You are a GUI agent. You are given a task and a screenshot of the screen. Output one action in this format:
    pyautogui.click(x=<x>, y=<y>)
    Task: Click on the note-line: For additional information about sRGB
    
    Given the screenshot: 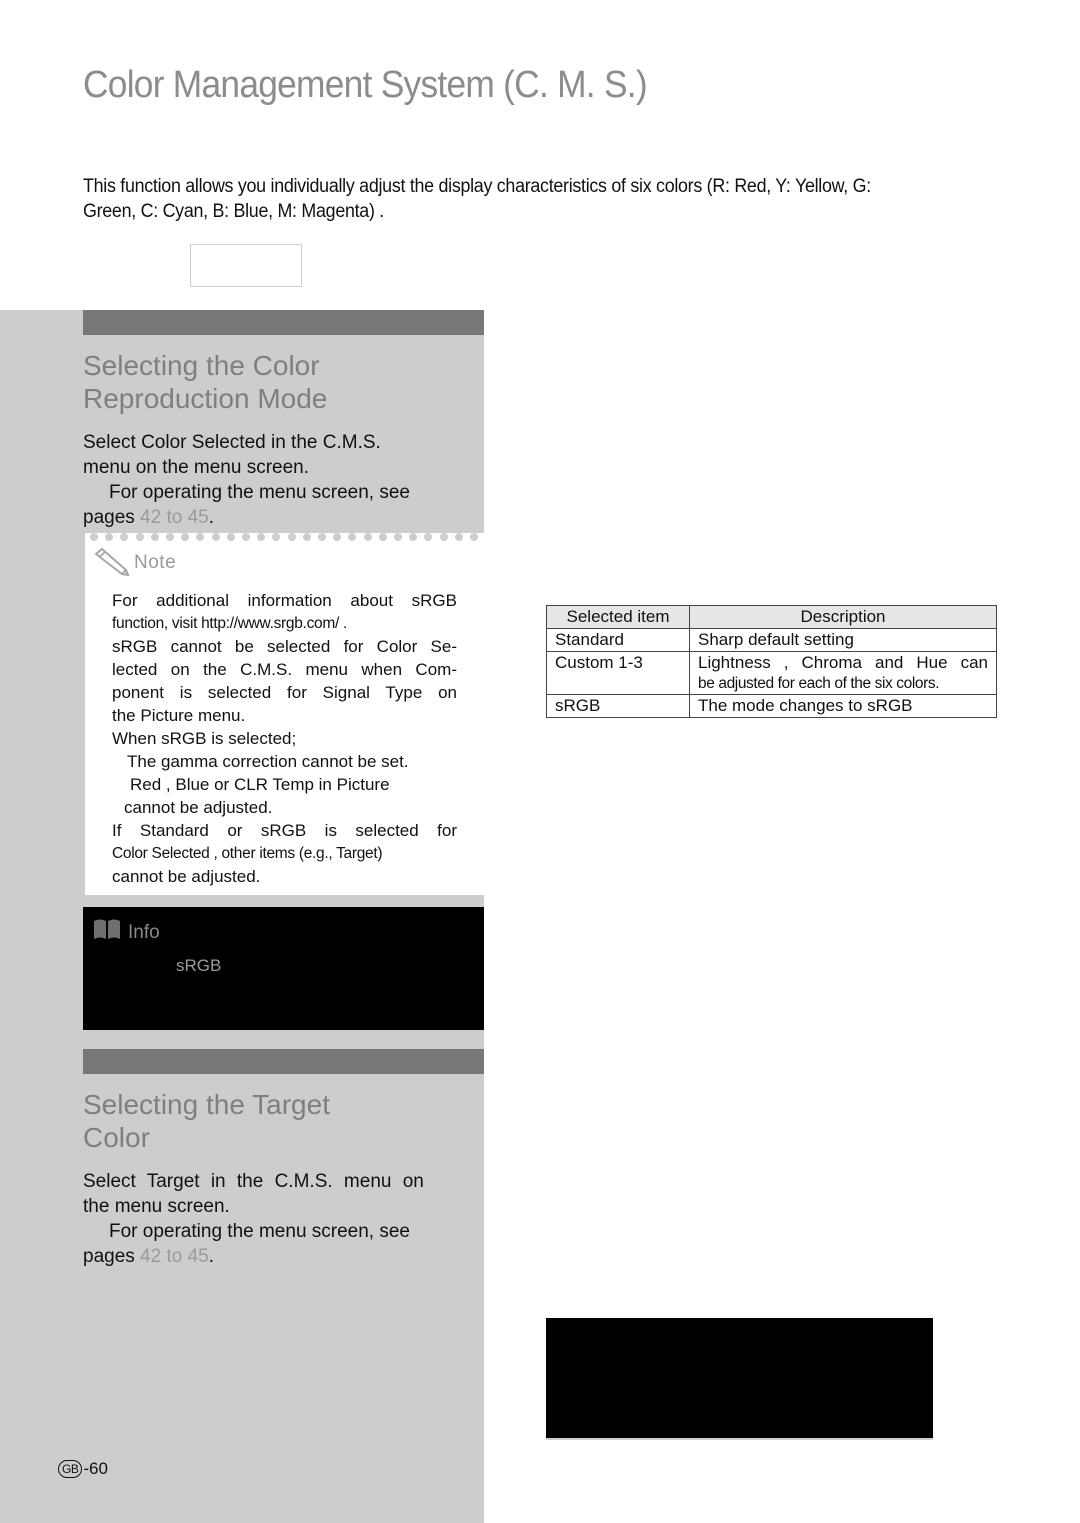 What is the action you would take?
    pyautogui.click(x=284, y=600)
    